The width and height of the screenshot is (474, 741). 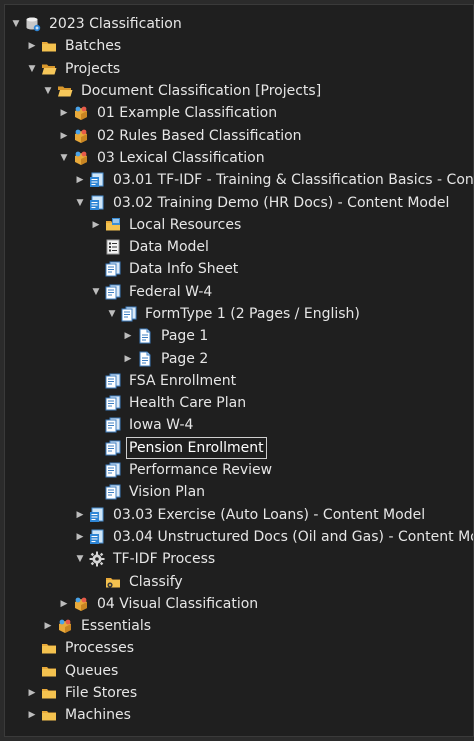 I want to click on tree-item: Iowa W-4, so click(x=239, y=425).